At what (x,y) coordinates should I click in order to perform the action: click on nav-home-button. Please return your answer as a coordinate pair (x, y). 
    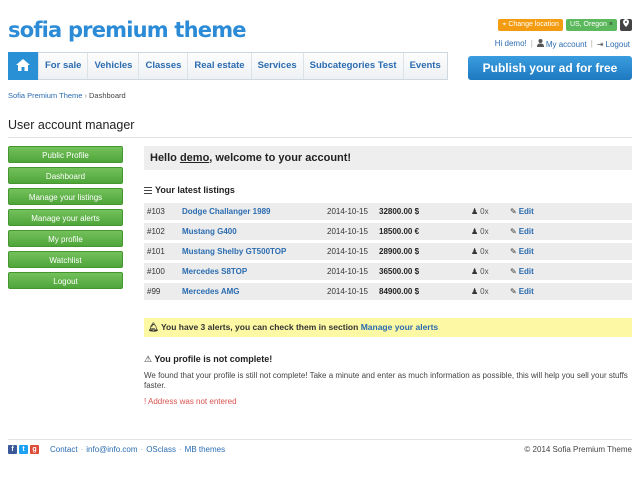
    Looking at the image, I should click on (23, 66).